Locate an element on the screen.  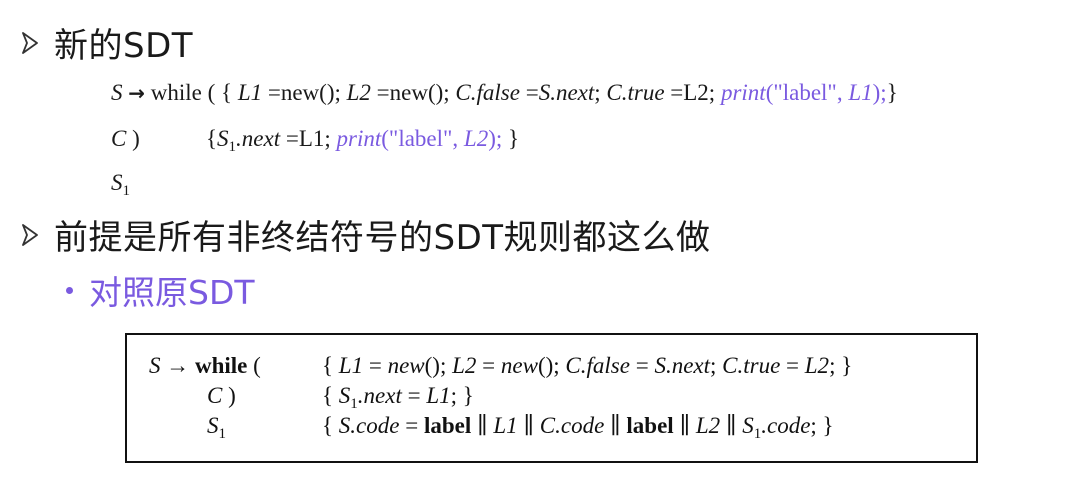
heading-new-sdt: 新的SDT is located at coordinates (124, 46).